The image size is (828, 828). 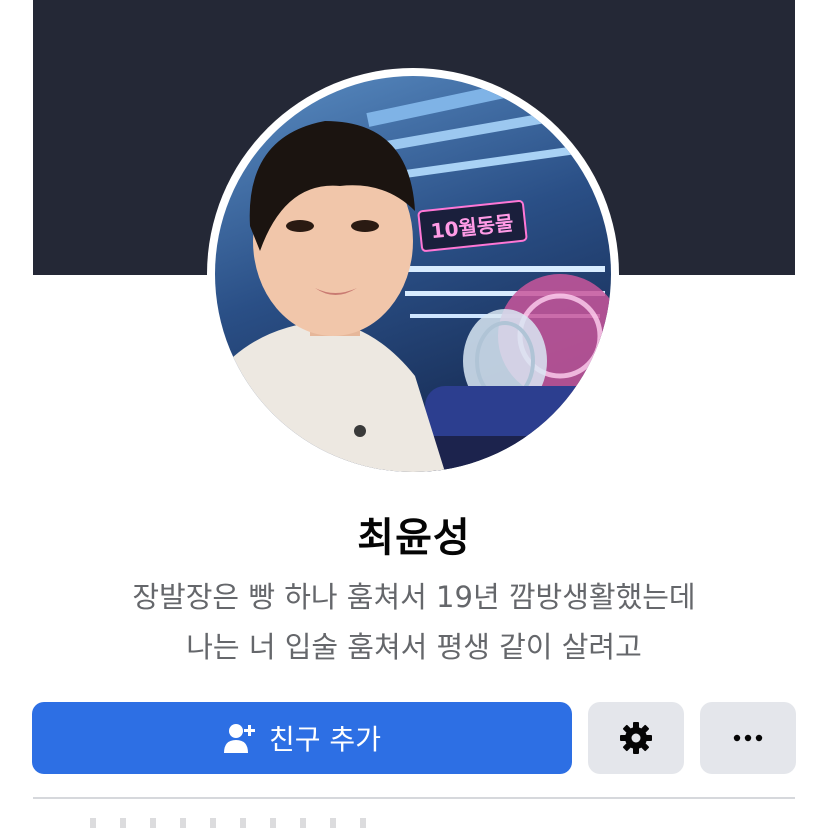 I want to click on add-friend-button: 친구 추가, so click(x=302, y=738).